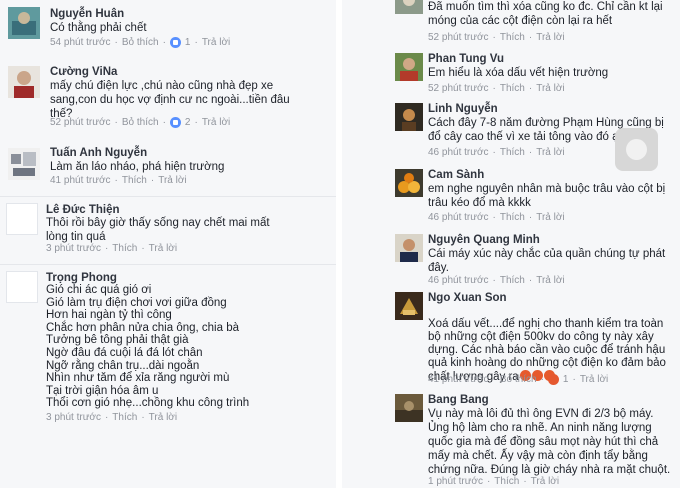  I want to click on comment-actions: 54 phút trước · Bỏ thích · 1 · Trả lời, so click(140, 42).